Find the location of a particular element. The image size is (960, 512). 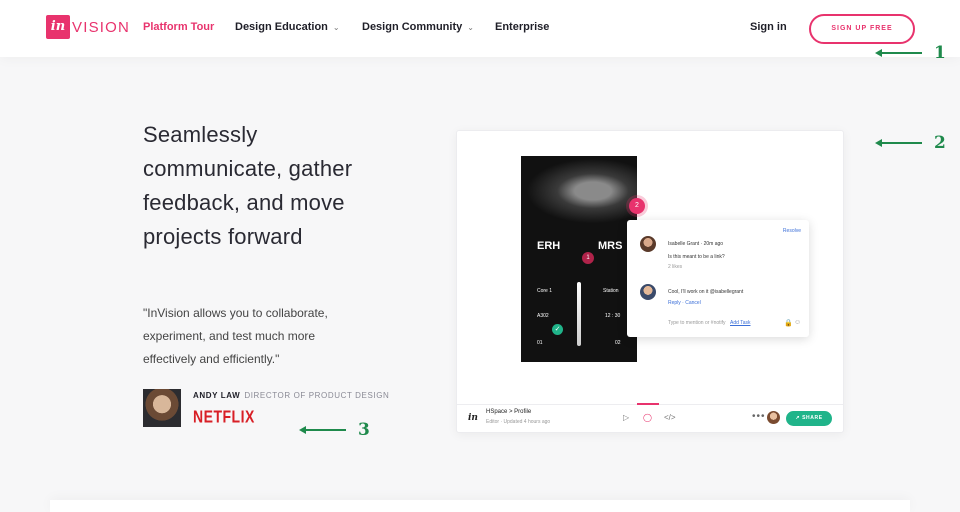

invision-logo: in VISION is located at coordinates (88, 27).